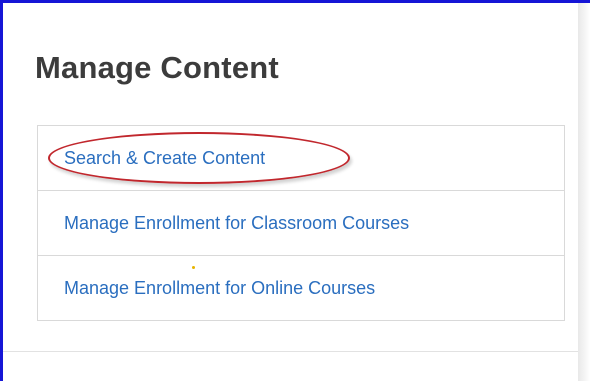 This screenshot has height=381, width=590. What do you see at coordinates (236, 223) in the screenshot?
I see `classroom-enrollment-link: Manage Enrollment for Classroom Courses` at bounding box center [236, 223].